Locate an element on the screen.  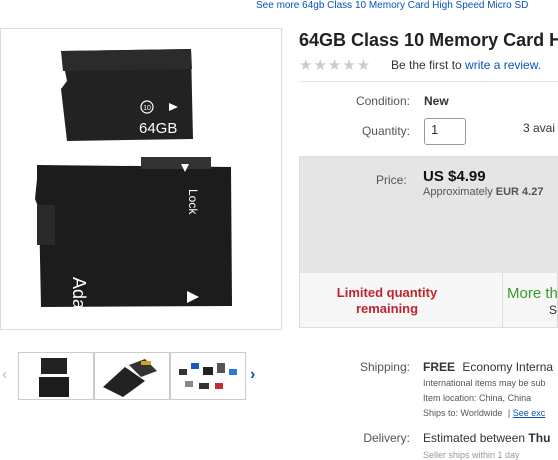
delivery-date: Thu is located at coordinates (539, 438).